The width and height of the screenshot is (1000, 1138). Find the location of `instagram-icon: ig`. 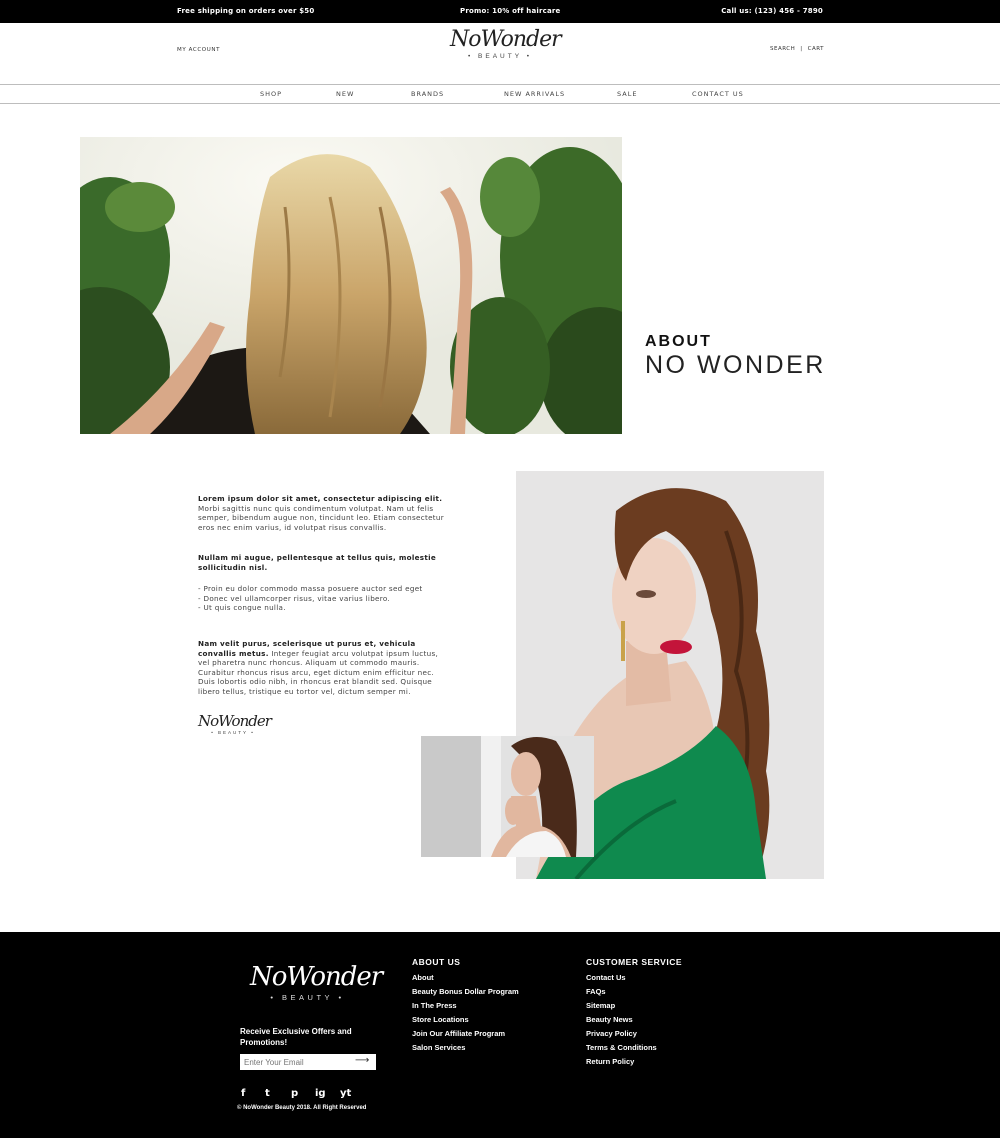

instagram-icon: ig is located at coordinates (320, 1093).